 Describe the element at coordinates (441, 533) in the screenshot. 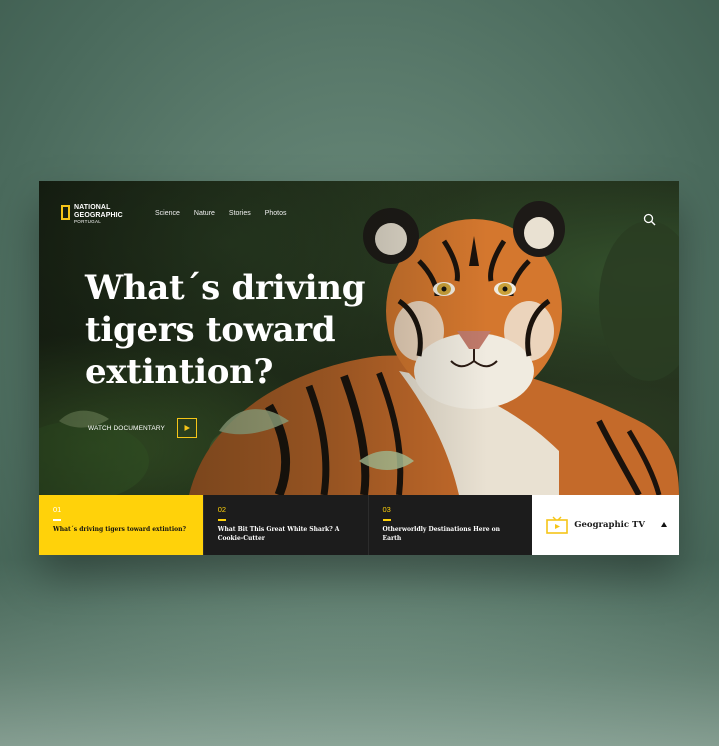

I see `story-title: Otherworldly Destinations Here on Earth` at that location.